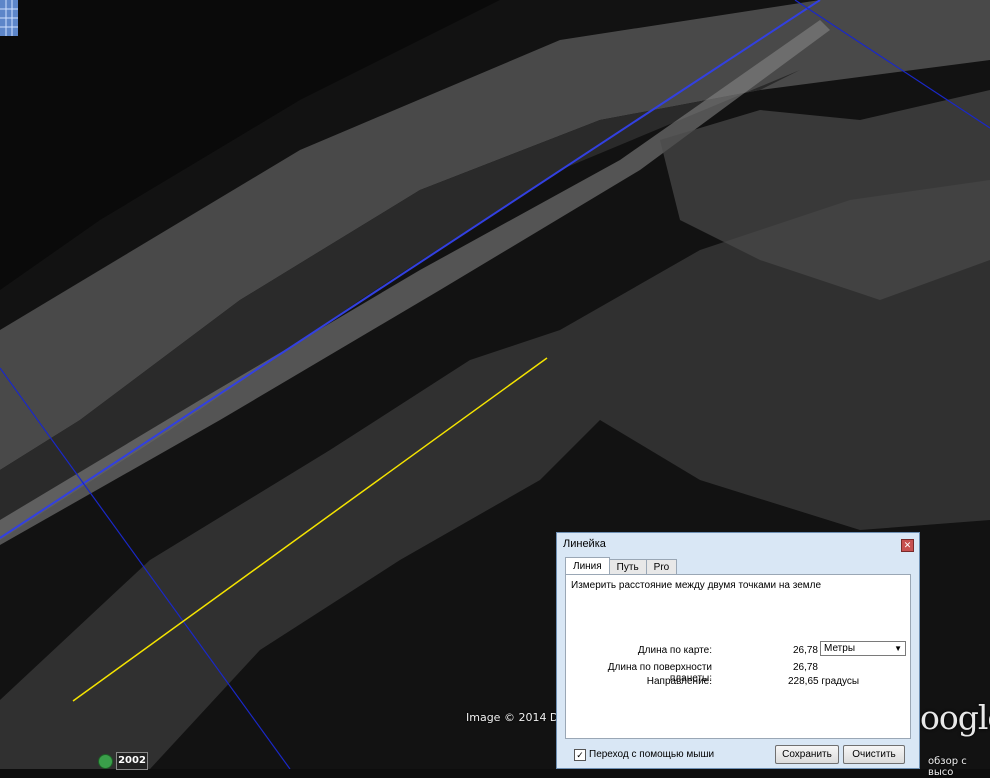  What do you see at coordinates (805, 650) in the screenshot?
I see `map-length-value: 26,78` at bounding box center [805, 650].